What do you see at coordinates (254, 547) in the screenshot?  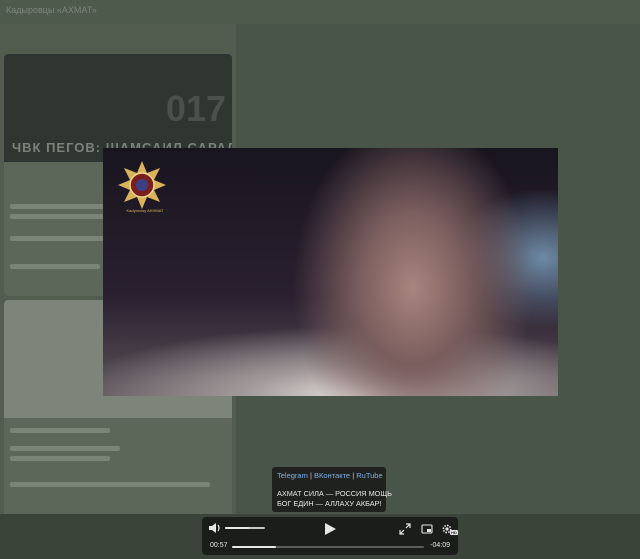 I see `seek-progress` at bounding box center [254, 547].